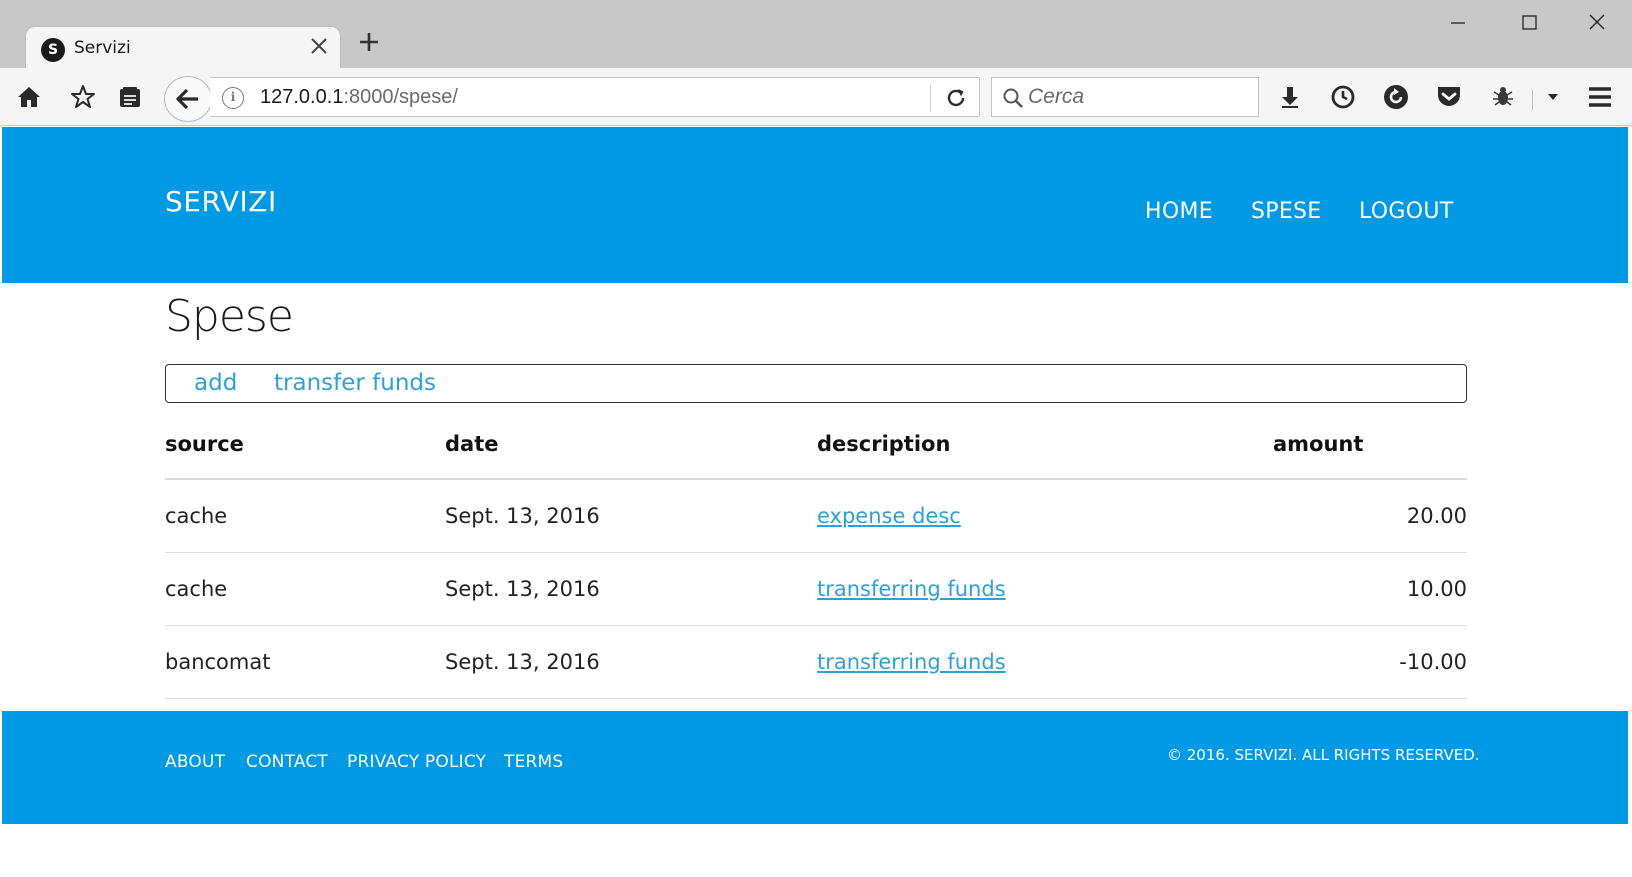 The width and height of the screenshot is (1632, 877). What do you see at coordinates (302, 97) in the screenshot?
I see `url-host: 127.0.0.1` at bounding box center [302, 97].